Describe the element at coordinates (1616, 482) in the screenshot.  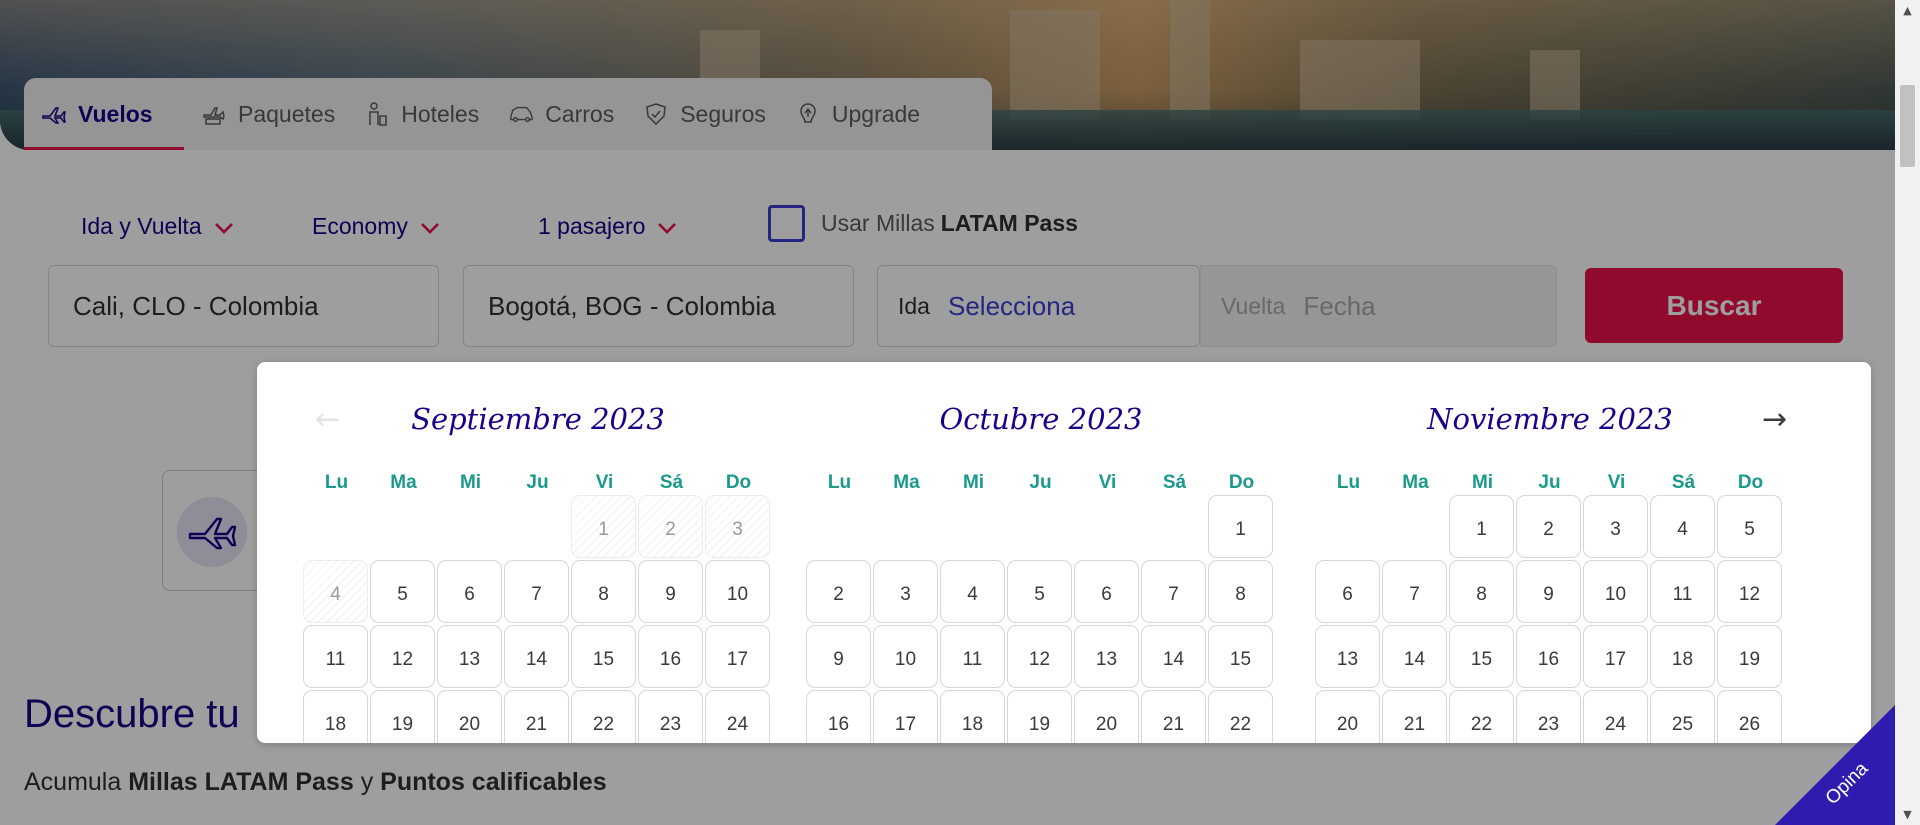
I see `weekday-header: Vi` at that location.